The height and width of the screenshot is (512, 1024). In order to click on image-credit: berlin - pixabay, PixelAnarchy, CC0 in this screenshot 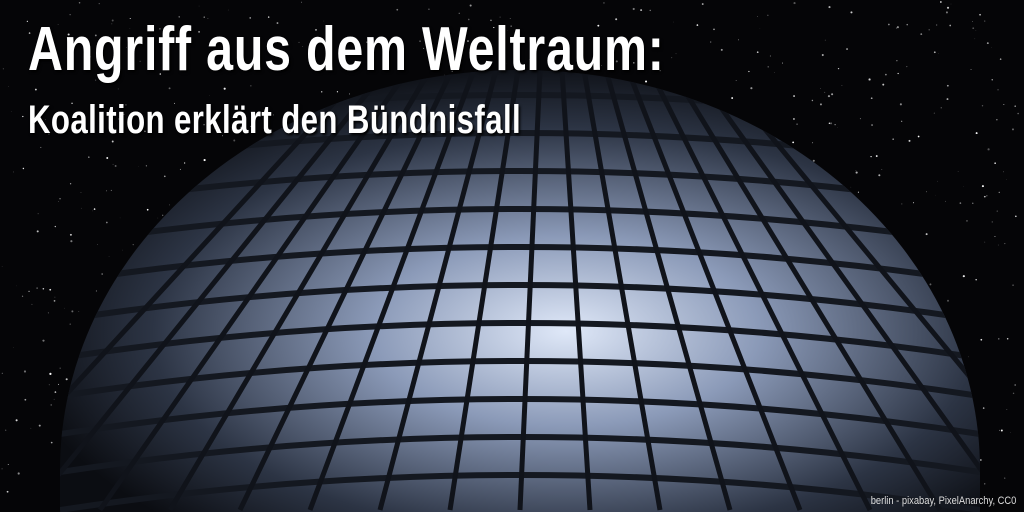, I will do `click(943, 501)`.